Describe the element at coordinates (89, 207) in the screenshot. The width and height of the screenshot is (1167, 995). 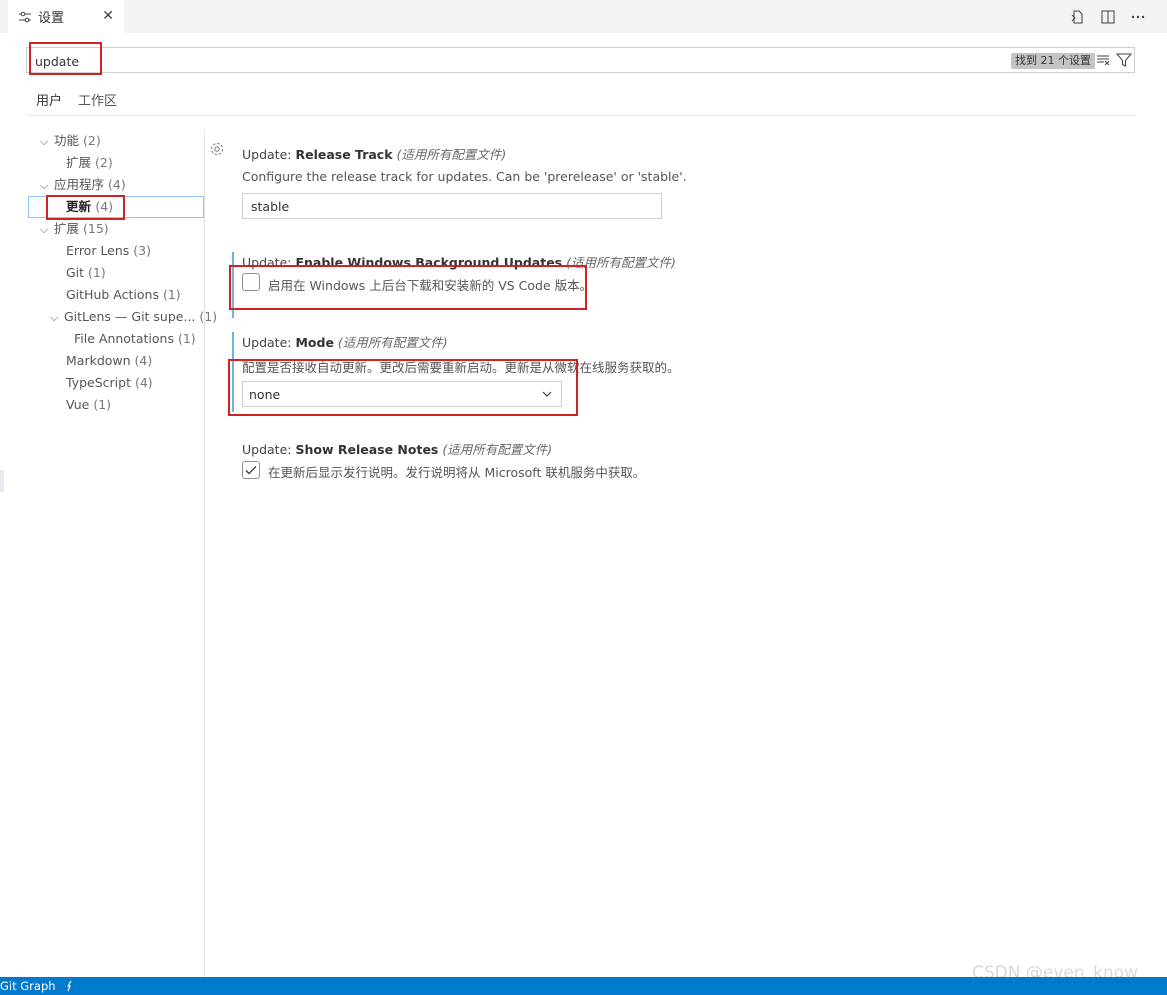
I see `toc-item-update: 更新 (4)` at that location.